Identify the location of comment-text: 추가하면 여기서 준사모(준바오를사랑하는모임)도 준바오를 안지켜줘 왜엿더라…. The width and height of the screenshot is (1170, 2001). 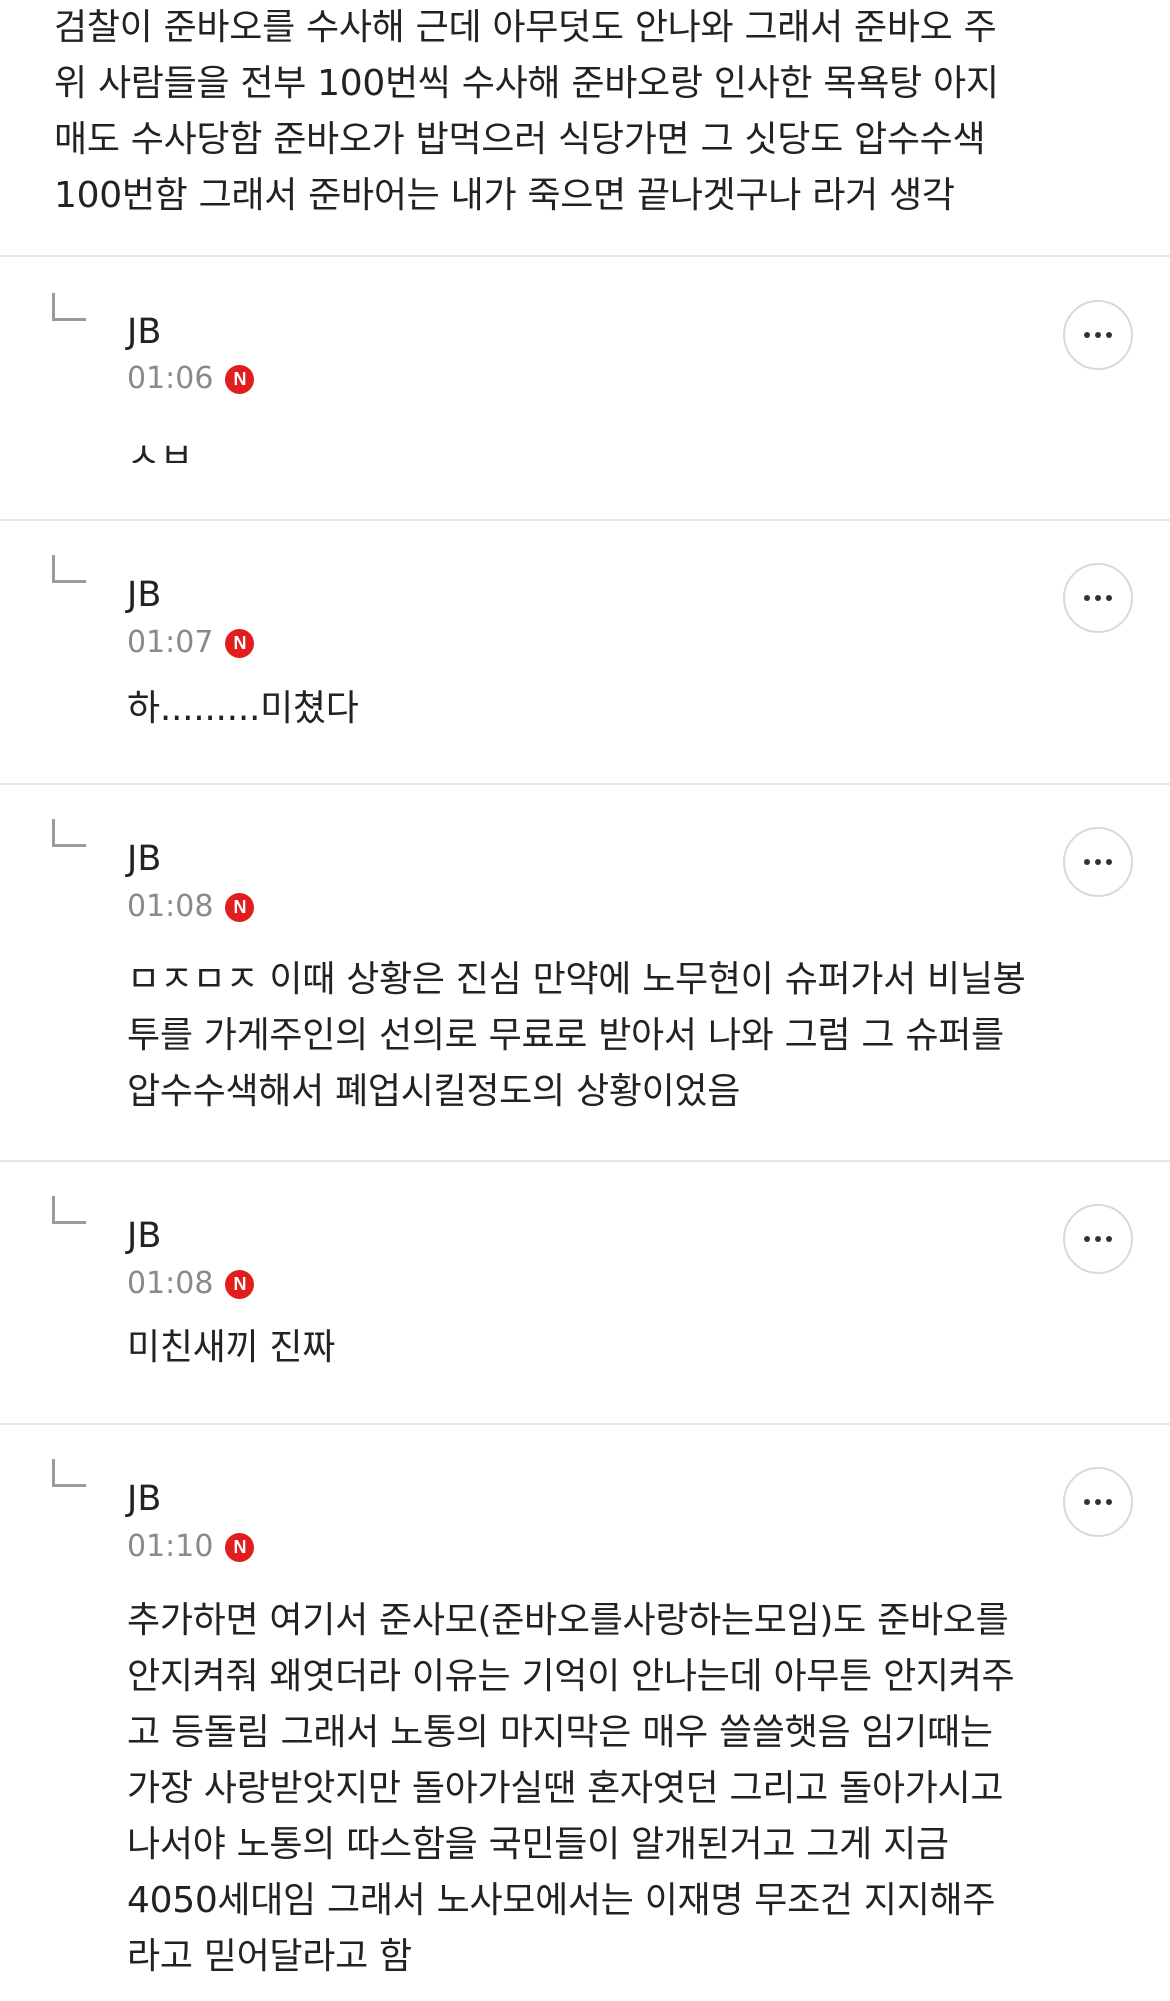
(571, 1788).